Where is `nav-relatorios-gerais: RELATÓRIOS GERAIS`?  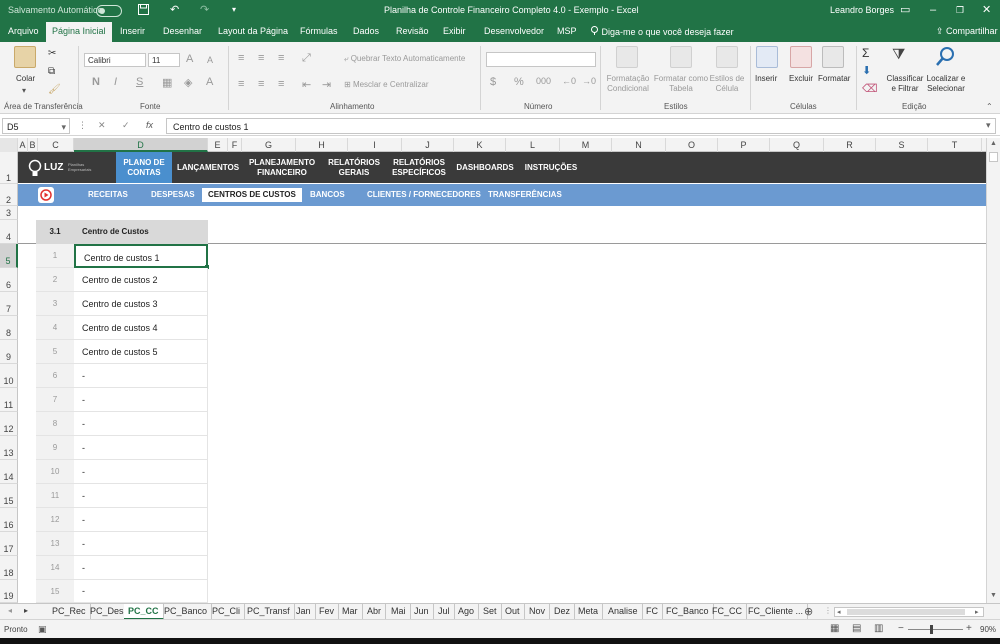 nav-relatorios-gerais: RELATÓRIOS GERAIS is located at coordinates (354, 167).